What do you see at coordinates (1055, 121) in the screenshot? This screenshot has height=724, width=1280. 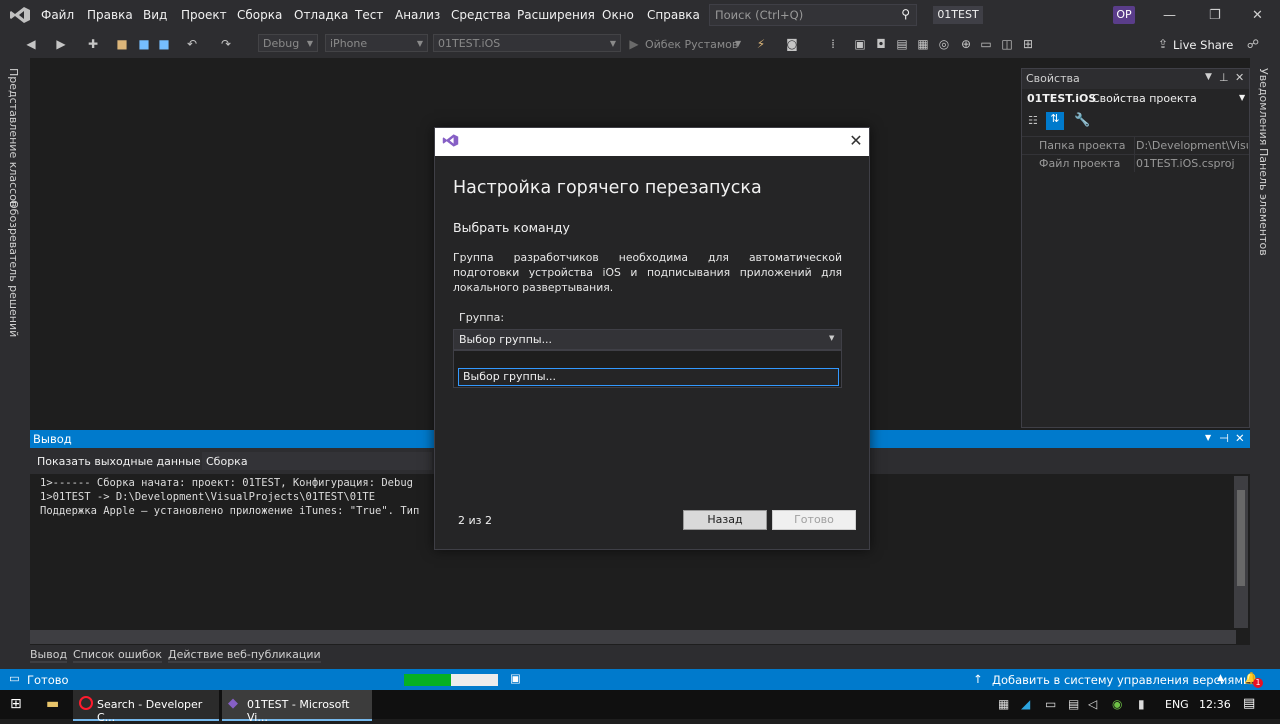 I see `alphabetical-icon: ⇅` at bounding box center [1055, 121].